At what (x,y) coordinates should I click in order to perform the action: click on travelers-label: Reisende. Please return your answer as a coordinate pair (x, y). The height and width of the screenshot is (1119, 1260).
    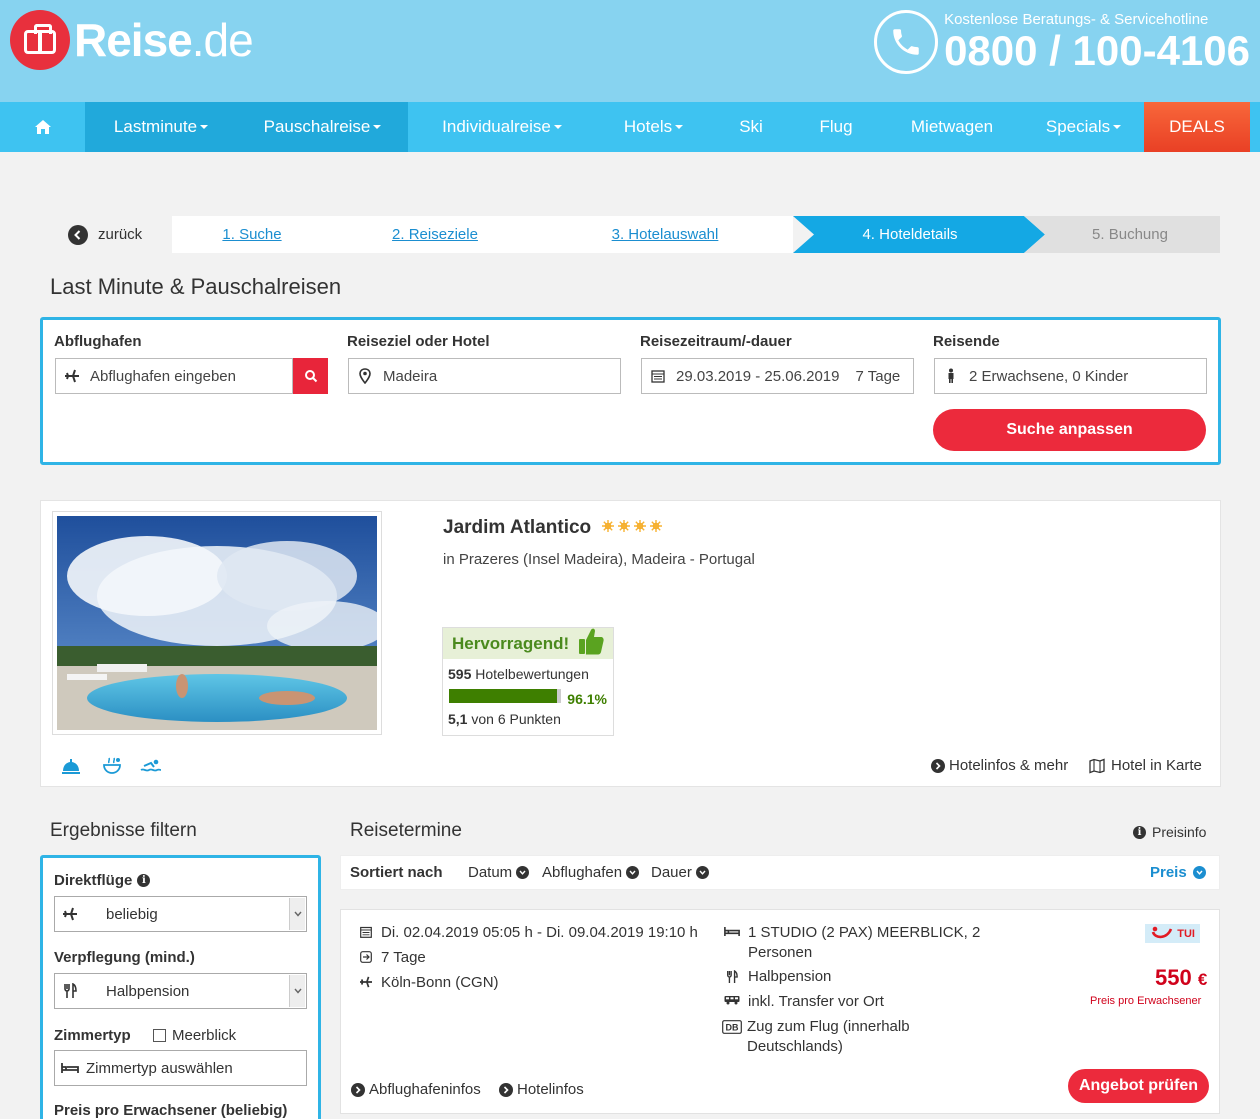
    Looking at the image, I should click on (966, 341).